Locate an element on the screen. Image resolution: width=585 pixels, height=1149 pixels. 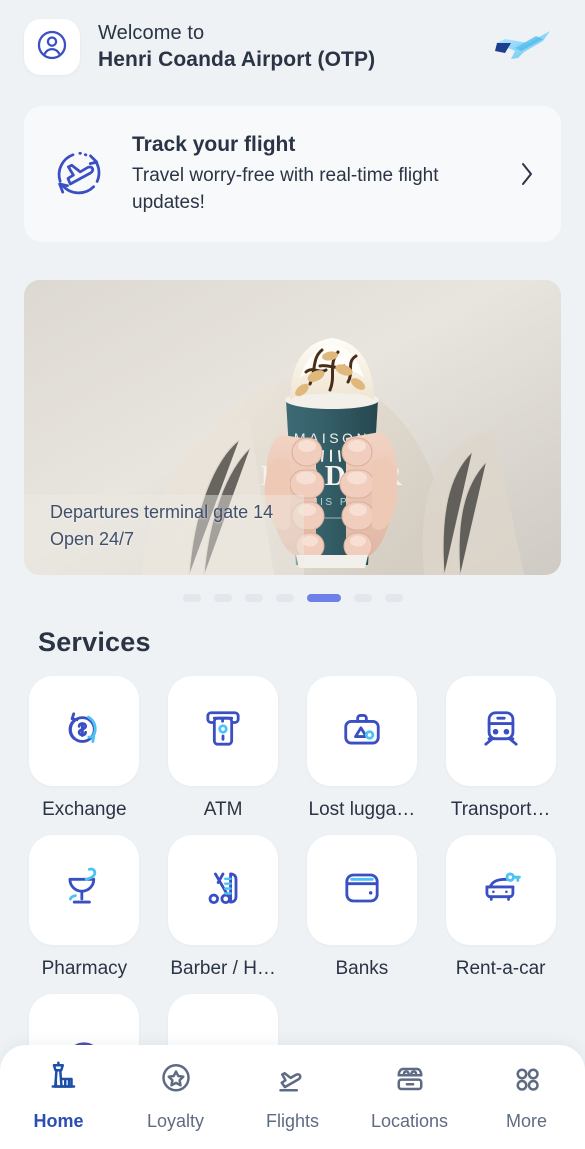
nav-item-home: Home is located at coordinates (58, 1095).